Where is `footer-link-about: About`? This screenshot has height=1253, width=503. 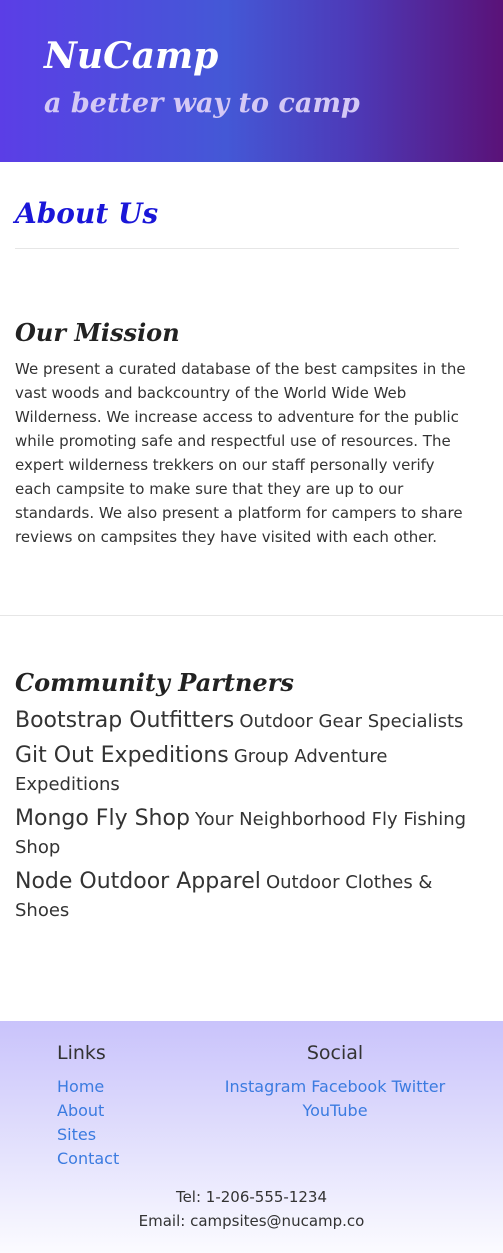 footer-link-about: About is located at coordinates (88, 1111).